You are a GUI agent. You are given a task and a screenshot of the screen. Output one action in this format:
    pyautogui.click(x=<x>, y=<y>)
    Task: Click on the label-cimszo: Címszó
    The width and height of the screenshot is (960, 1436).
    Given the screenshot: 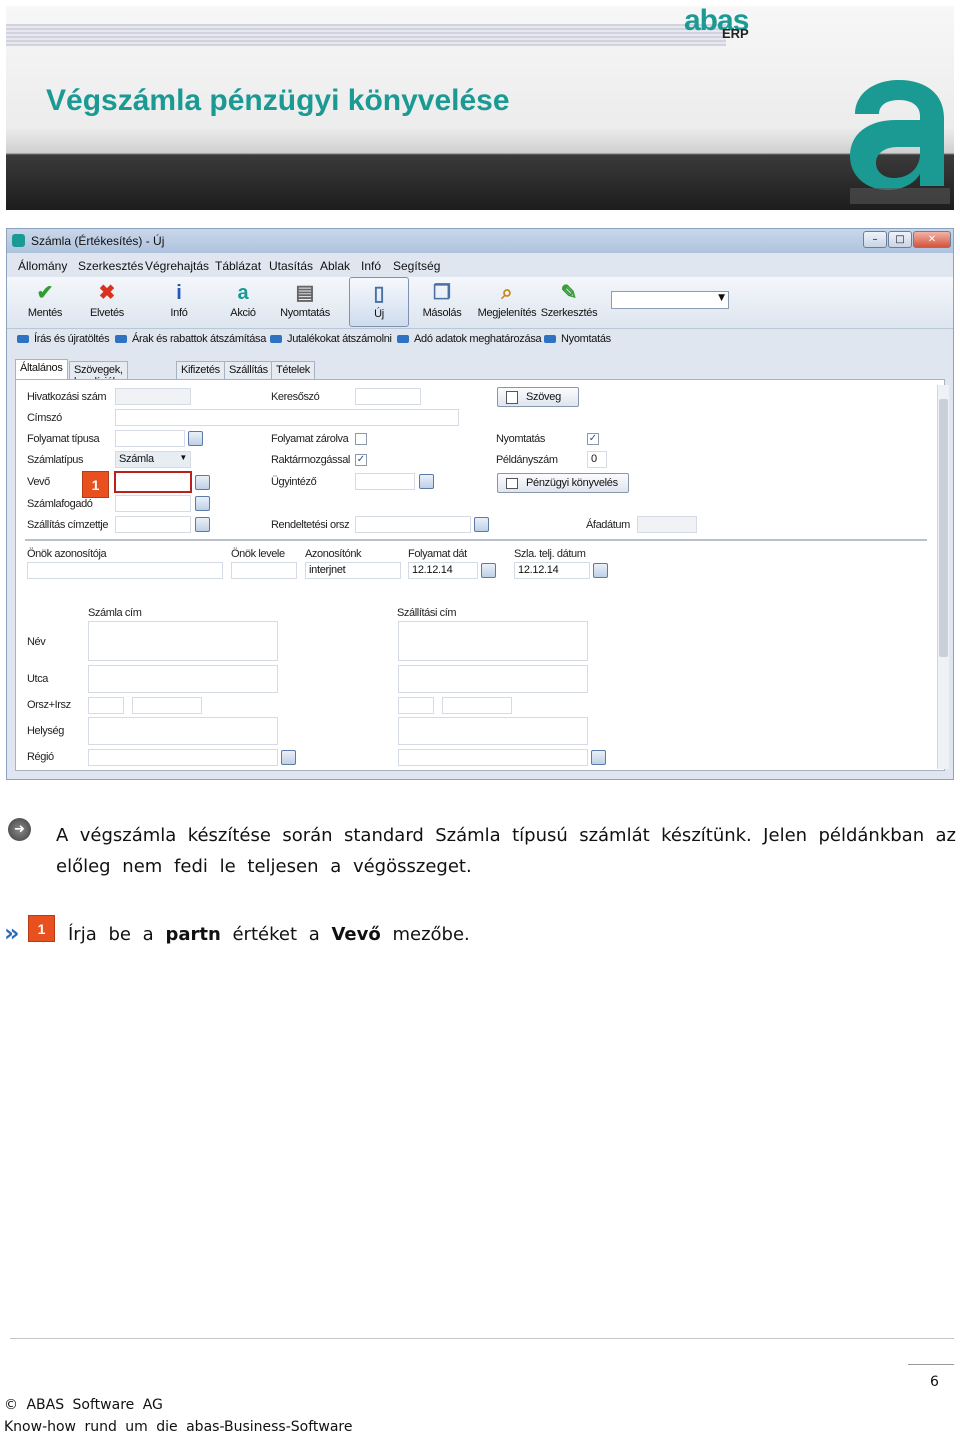 What is the action you would take?
    pyautogui.click(x=44, y=418)
    